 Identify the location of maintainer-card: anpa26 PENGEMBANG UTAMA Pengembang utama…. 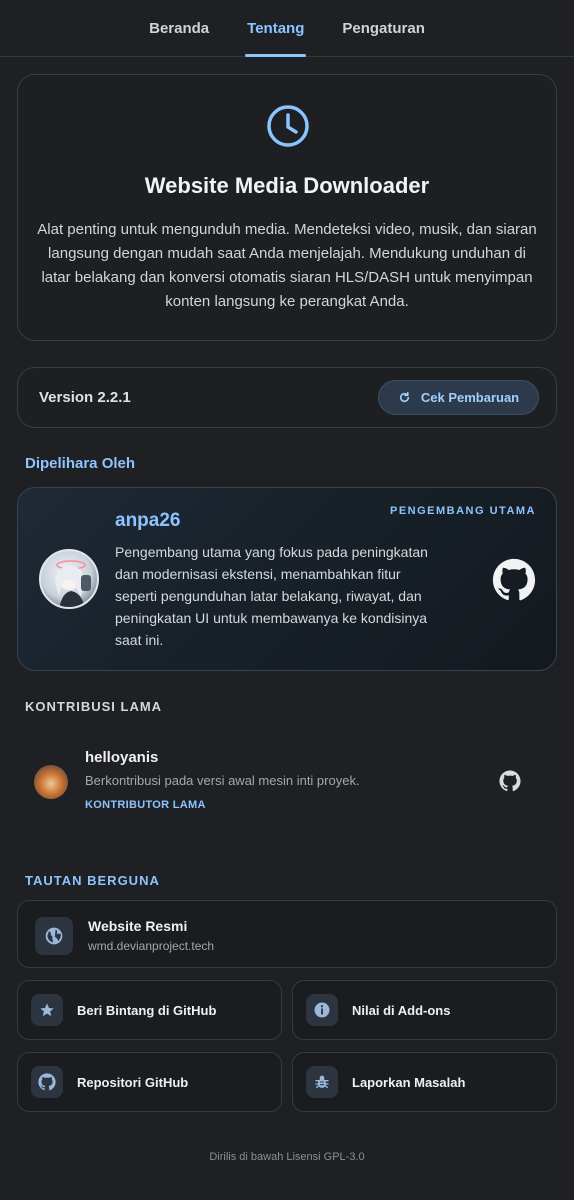
(287, 579).